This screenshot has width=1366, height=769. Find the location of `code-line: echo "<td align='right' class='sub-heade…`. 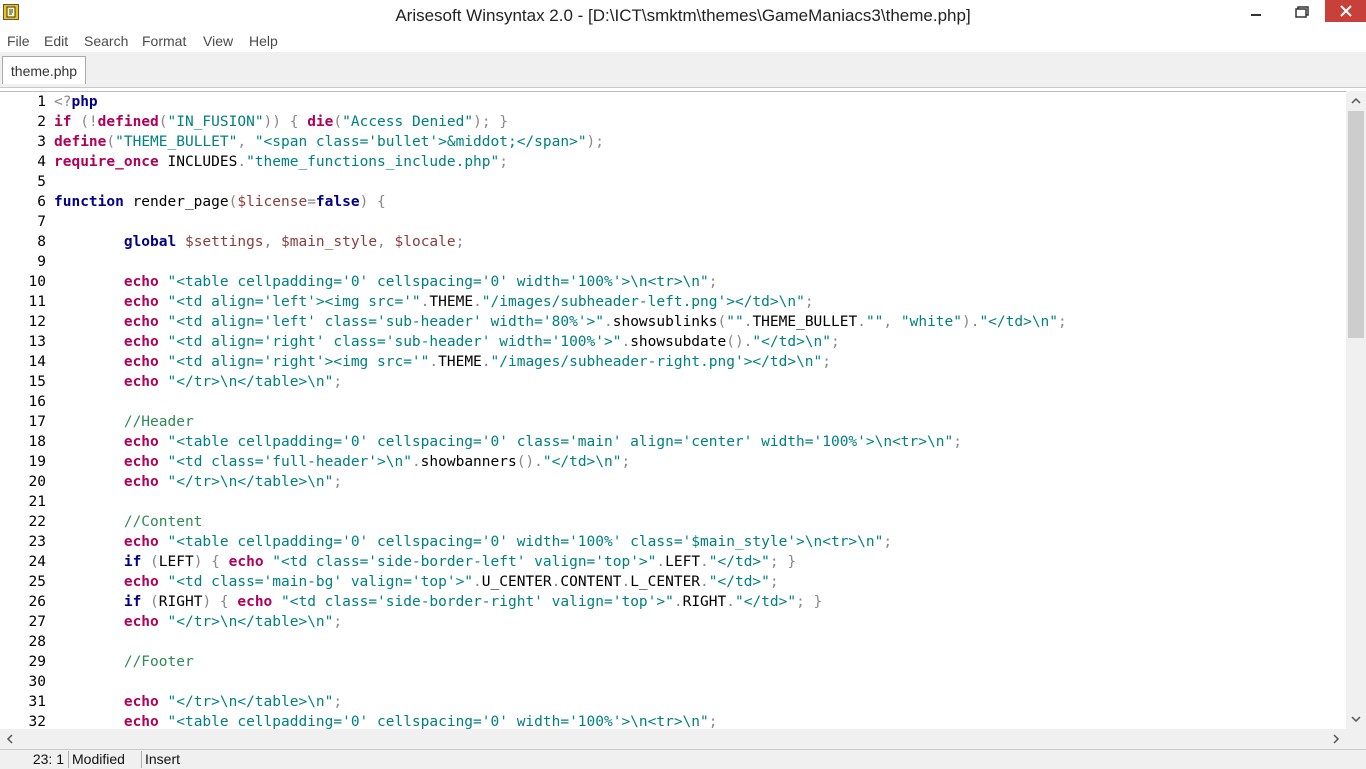

code-line: echo "<td align='right' class='sub-heade… is located at coordinates (700, 342).